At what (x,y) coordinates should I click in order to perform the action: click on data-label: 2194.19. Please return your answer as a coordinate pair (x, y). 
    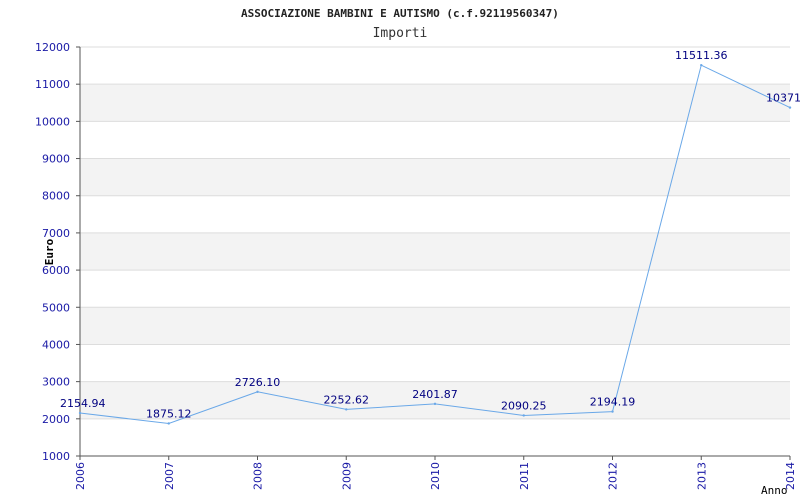
    Looking at the image, I should click on (613, 402).